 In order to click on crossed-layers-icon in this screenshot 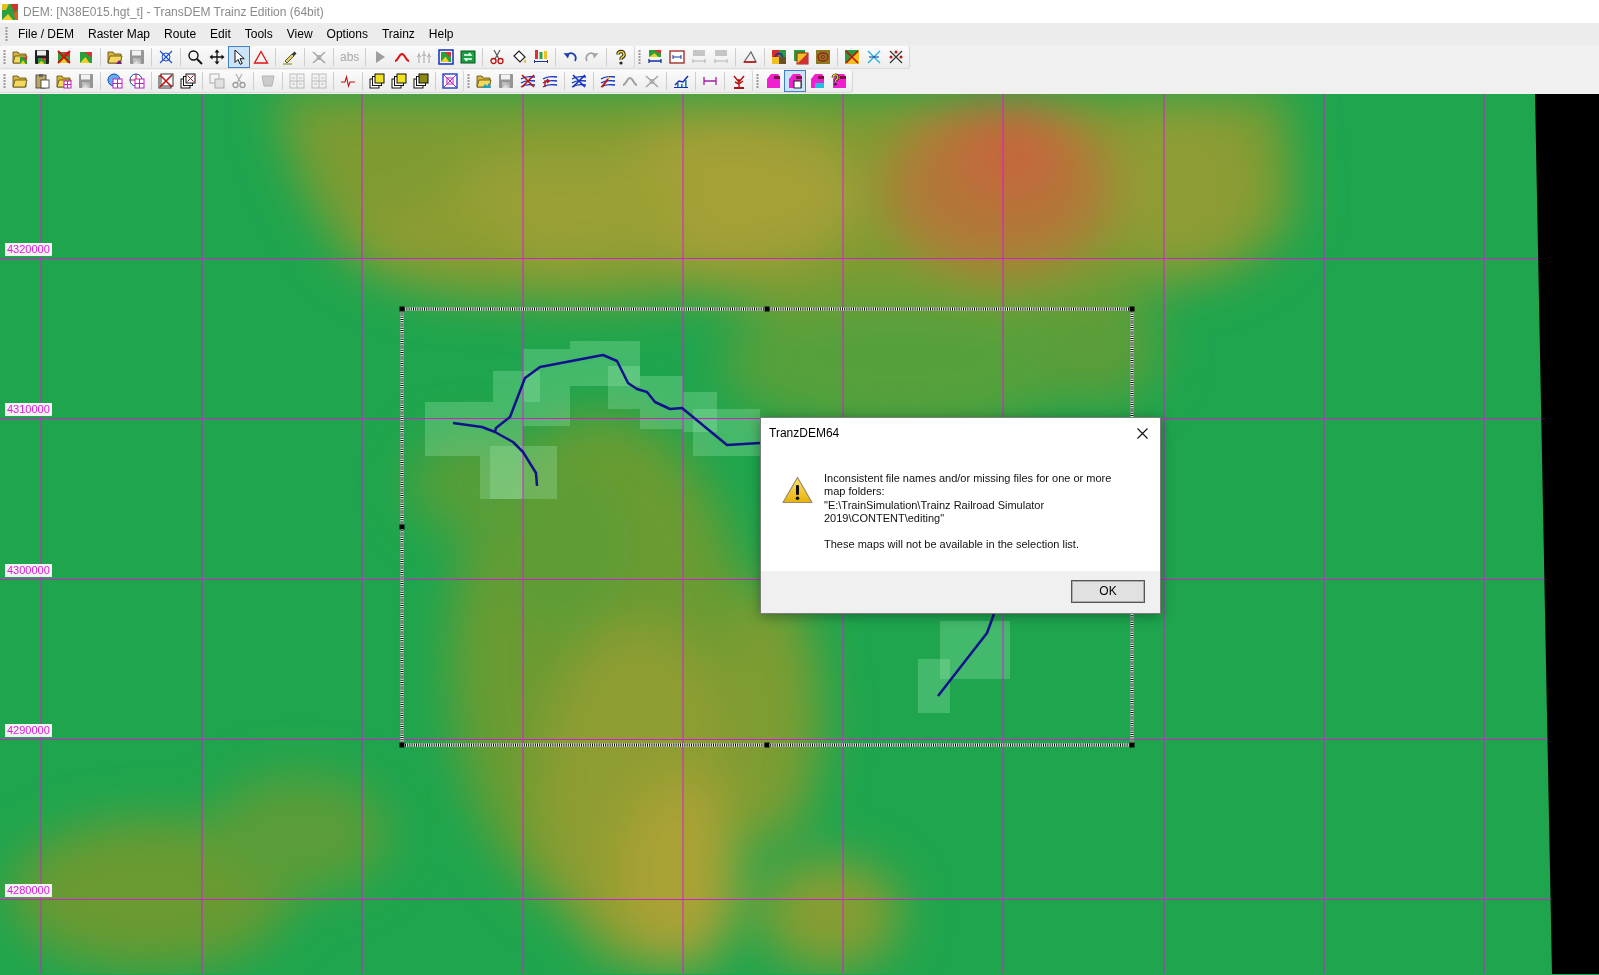, I will do `click(166, 81)`.